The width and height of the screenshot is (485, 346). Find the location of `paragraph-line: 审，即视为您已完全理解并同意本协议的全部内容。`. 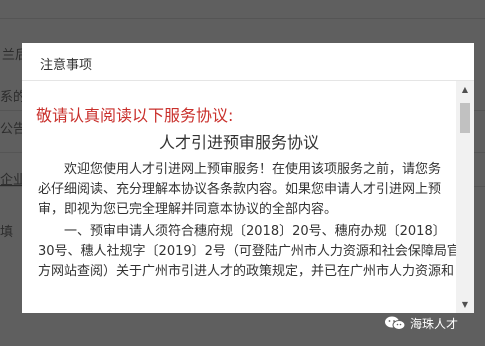

paragraph-line: 审，即视为您已完全理解并同意本协议的全部内容。 is located at coordinates (188, 209).